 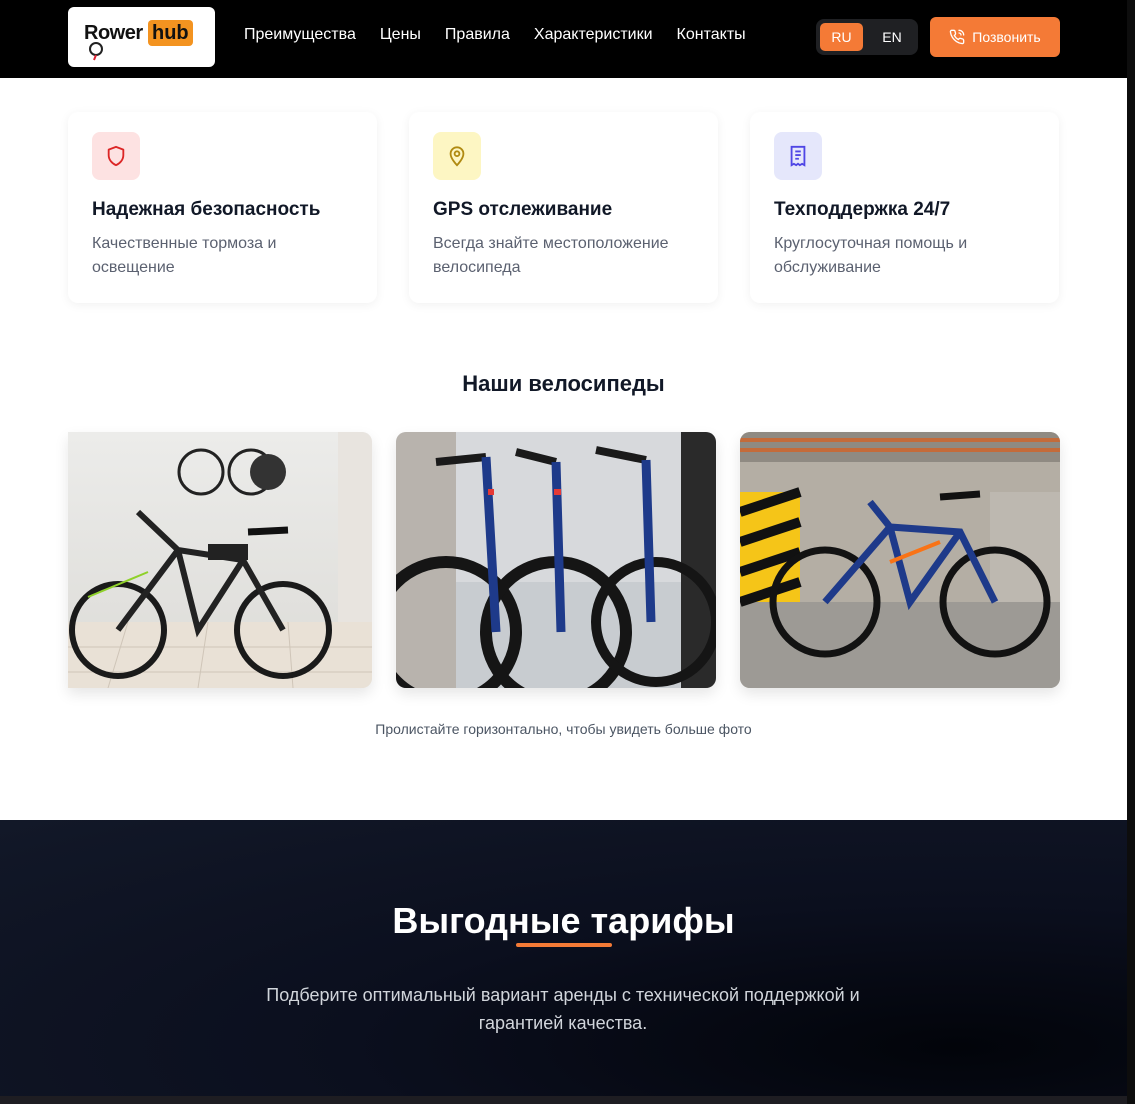 What do you see at coordinates (96, 51) in the screenshot?
I see `logo-wheel-icon` at bounding box center [96, 51].